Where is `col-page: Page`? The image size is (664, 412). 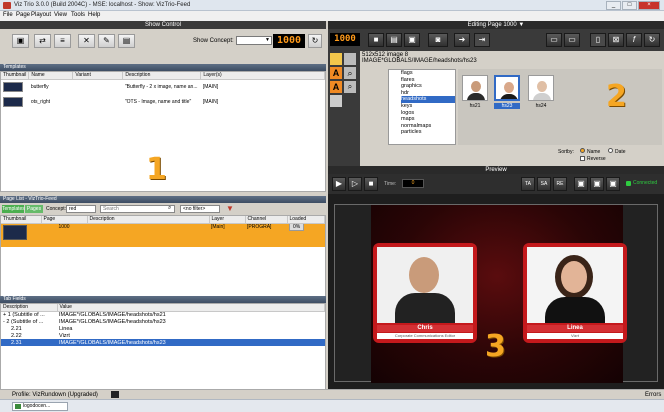 col-page: Page is located at coordinates (64, 220).